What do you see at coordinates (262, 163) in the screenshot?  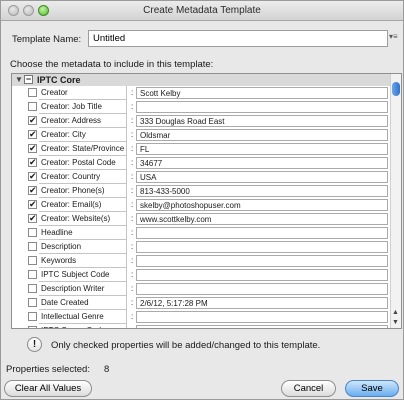 I see `metadata-field-value-input: 34677` at bounding box center [262, 163].